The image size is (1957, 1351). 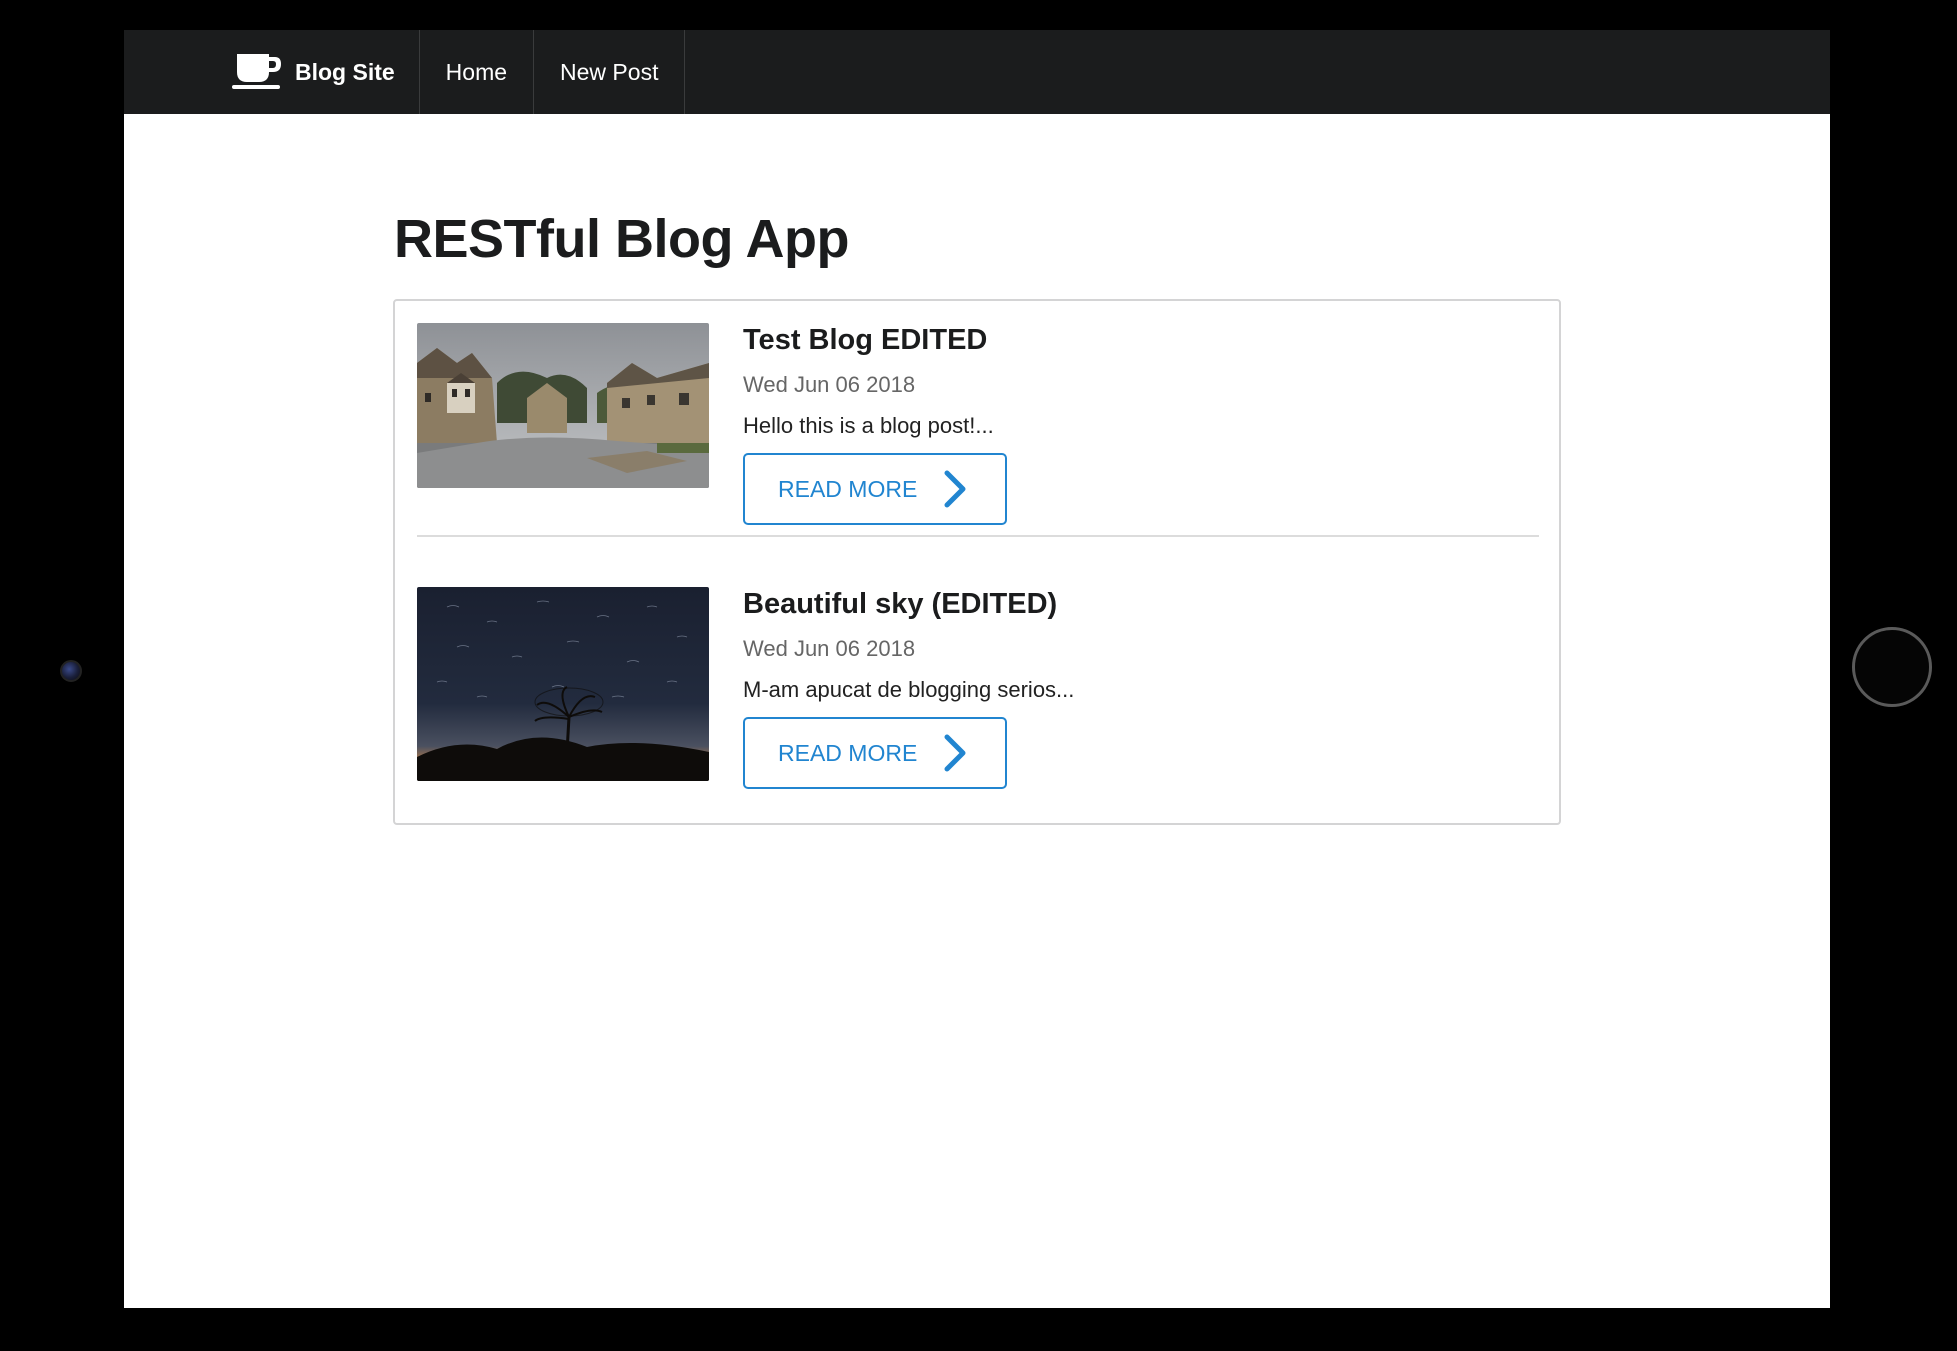 I want to click on nav-item-label: New Post, so click(x=609, y=71).